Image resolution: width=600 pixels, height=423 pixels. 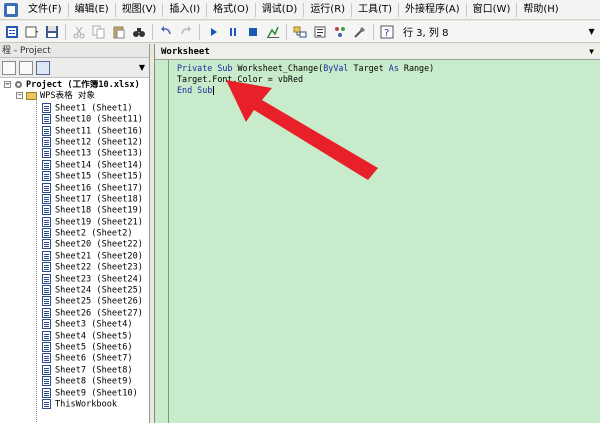 What do you see at coordinates (377, 52) in the screenshot?
I see `object-selector: Worksheet ▼` at bounding box center [377, 52].